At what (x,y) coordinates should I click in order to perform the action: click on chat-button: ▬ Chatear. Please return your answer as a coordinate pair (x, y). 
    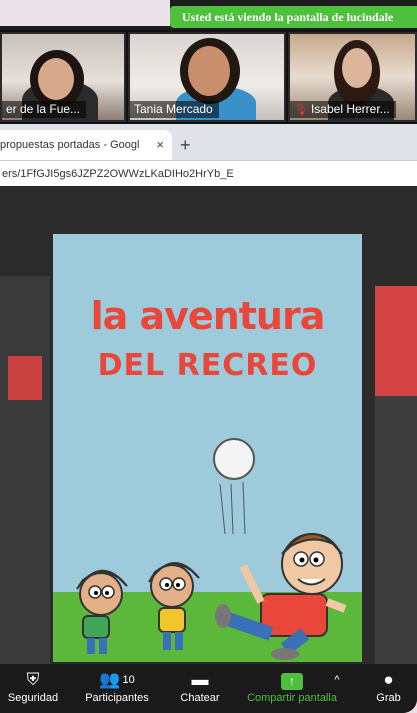
    Looking at the image, I should click on (200, 688).